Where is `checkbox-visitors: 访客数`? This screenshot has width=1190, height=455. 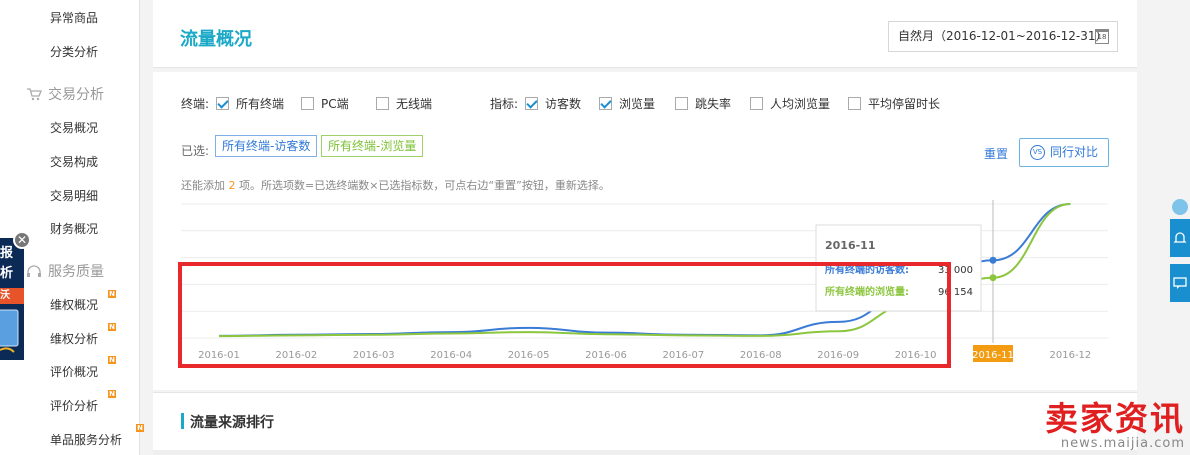 checkbox-visitors: 访客数 is located at coordinates (553, 103).